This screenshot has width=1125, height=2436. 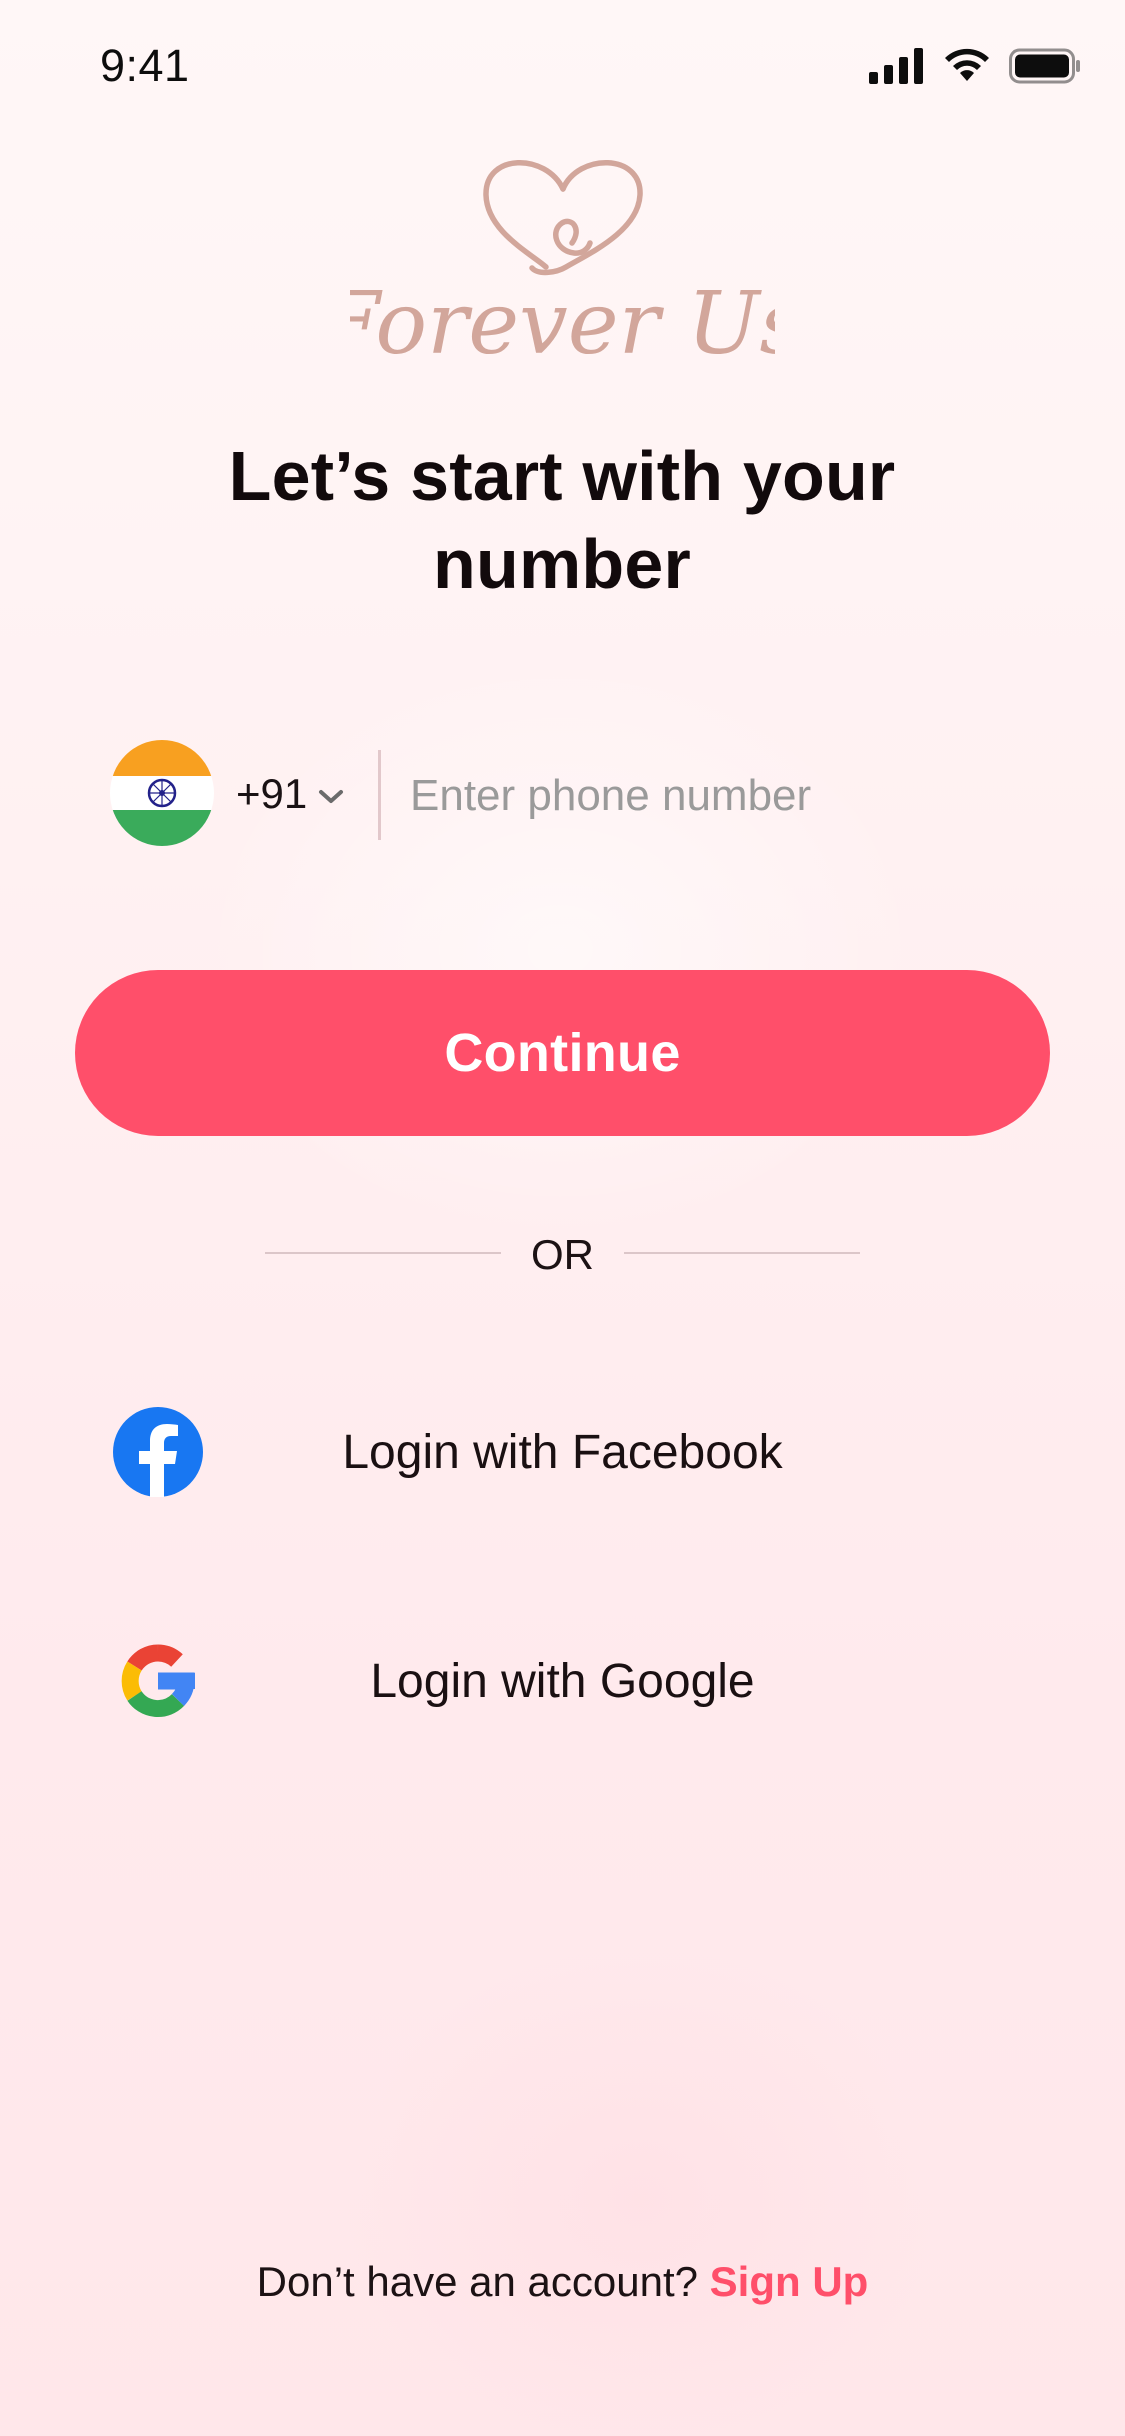 What do you see at coordinates (331, 796) in the screenshot?
I see `chevron-down-icon` at bounding box center [331, 796].